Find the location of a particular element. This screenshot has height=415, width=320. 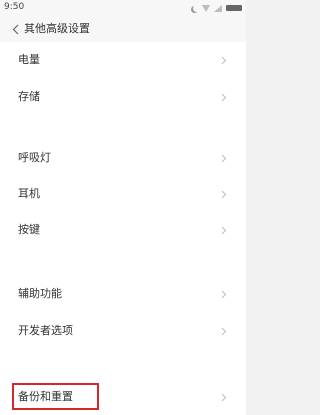

page-title: 其他高级设置 is located at coordinates (57, 28).